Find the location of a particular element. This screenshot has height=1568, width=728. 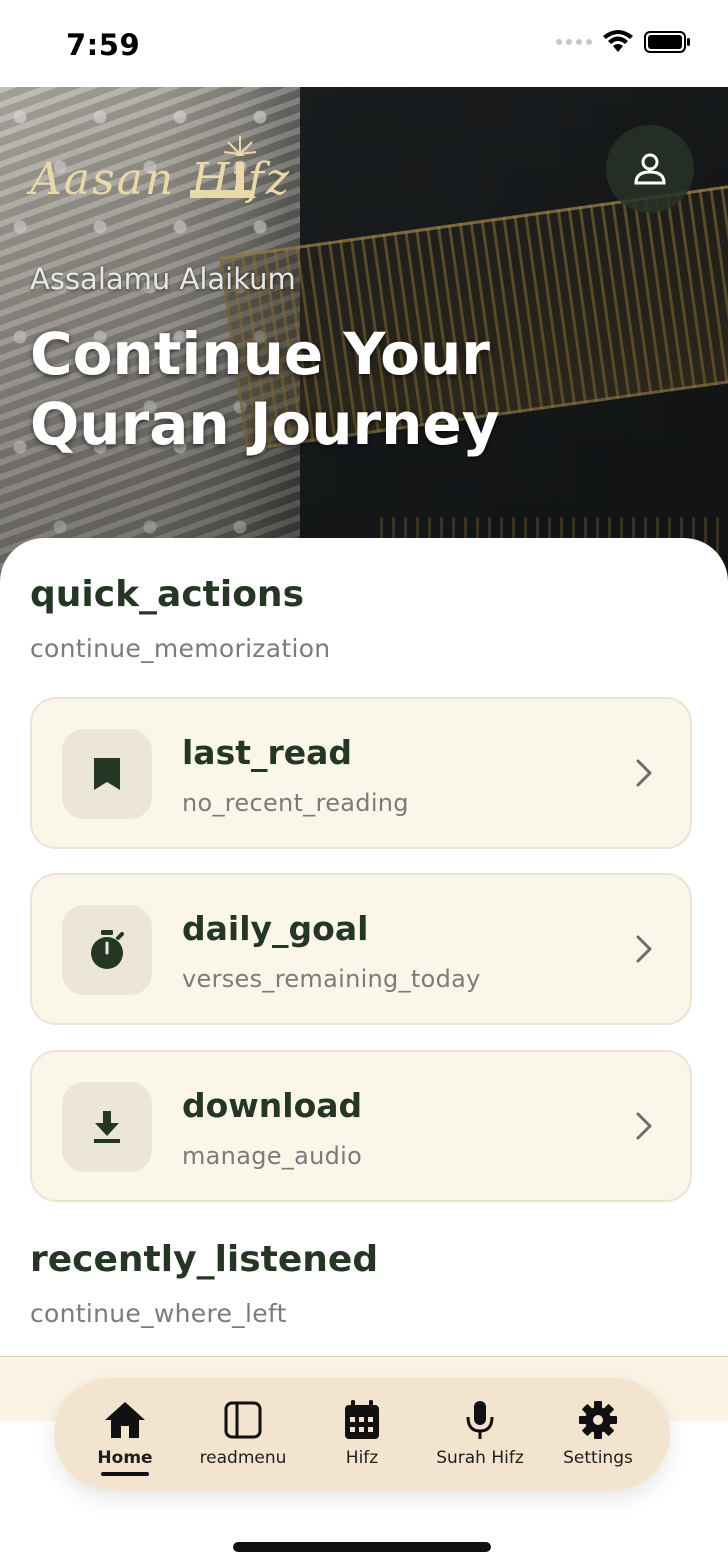

gear-icon is located at coordinates (598, 1420).